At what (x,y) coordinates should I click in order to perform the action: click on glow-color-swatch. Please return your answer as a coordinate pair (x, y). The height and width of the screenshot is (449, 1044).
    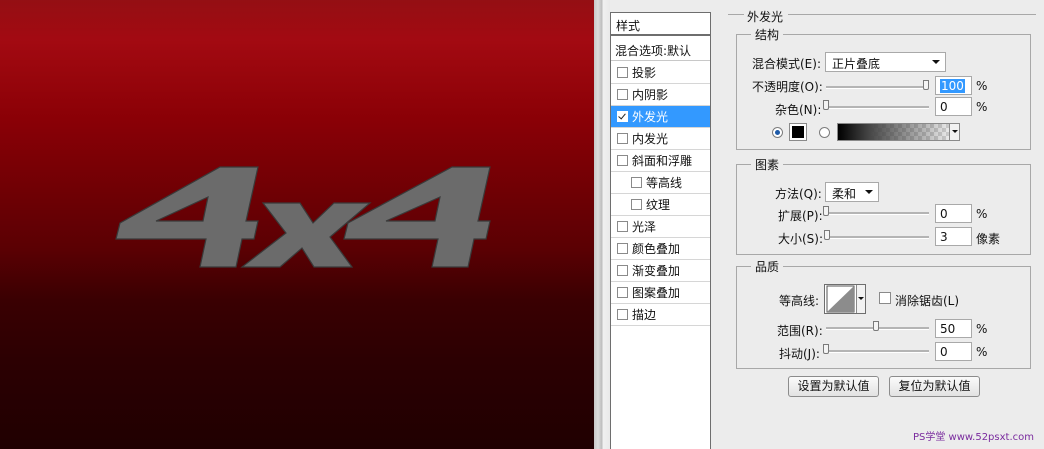
    Looking at the image, I should click on (798, 132).